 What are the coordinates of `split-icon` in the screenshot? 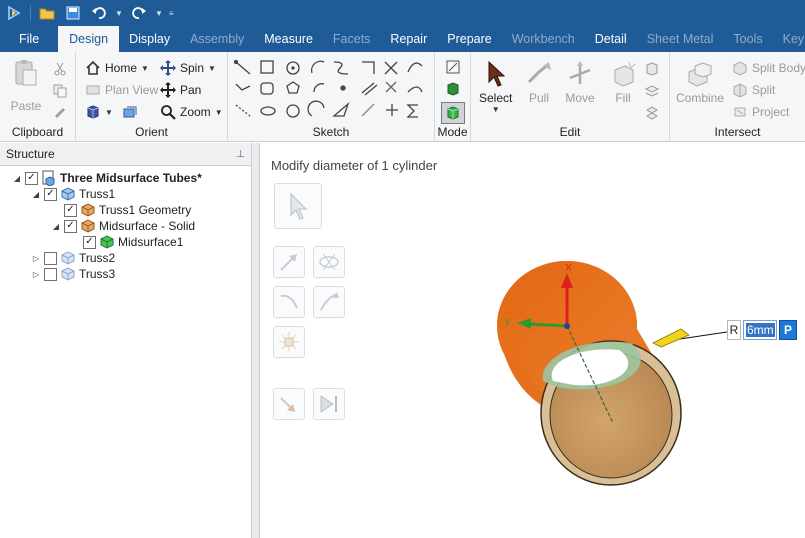 It's located at (740, 90).